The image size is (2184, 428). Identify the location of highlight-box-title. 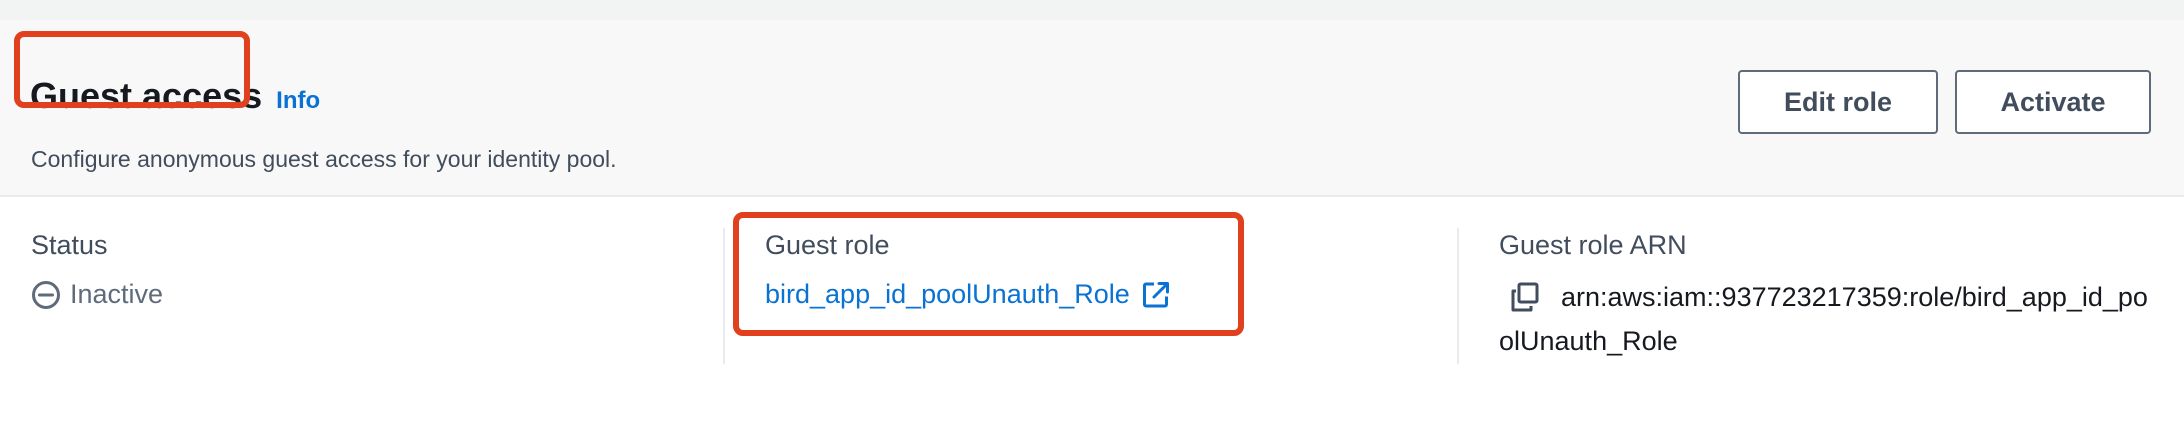
(132, 69).